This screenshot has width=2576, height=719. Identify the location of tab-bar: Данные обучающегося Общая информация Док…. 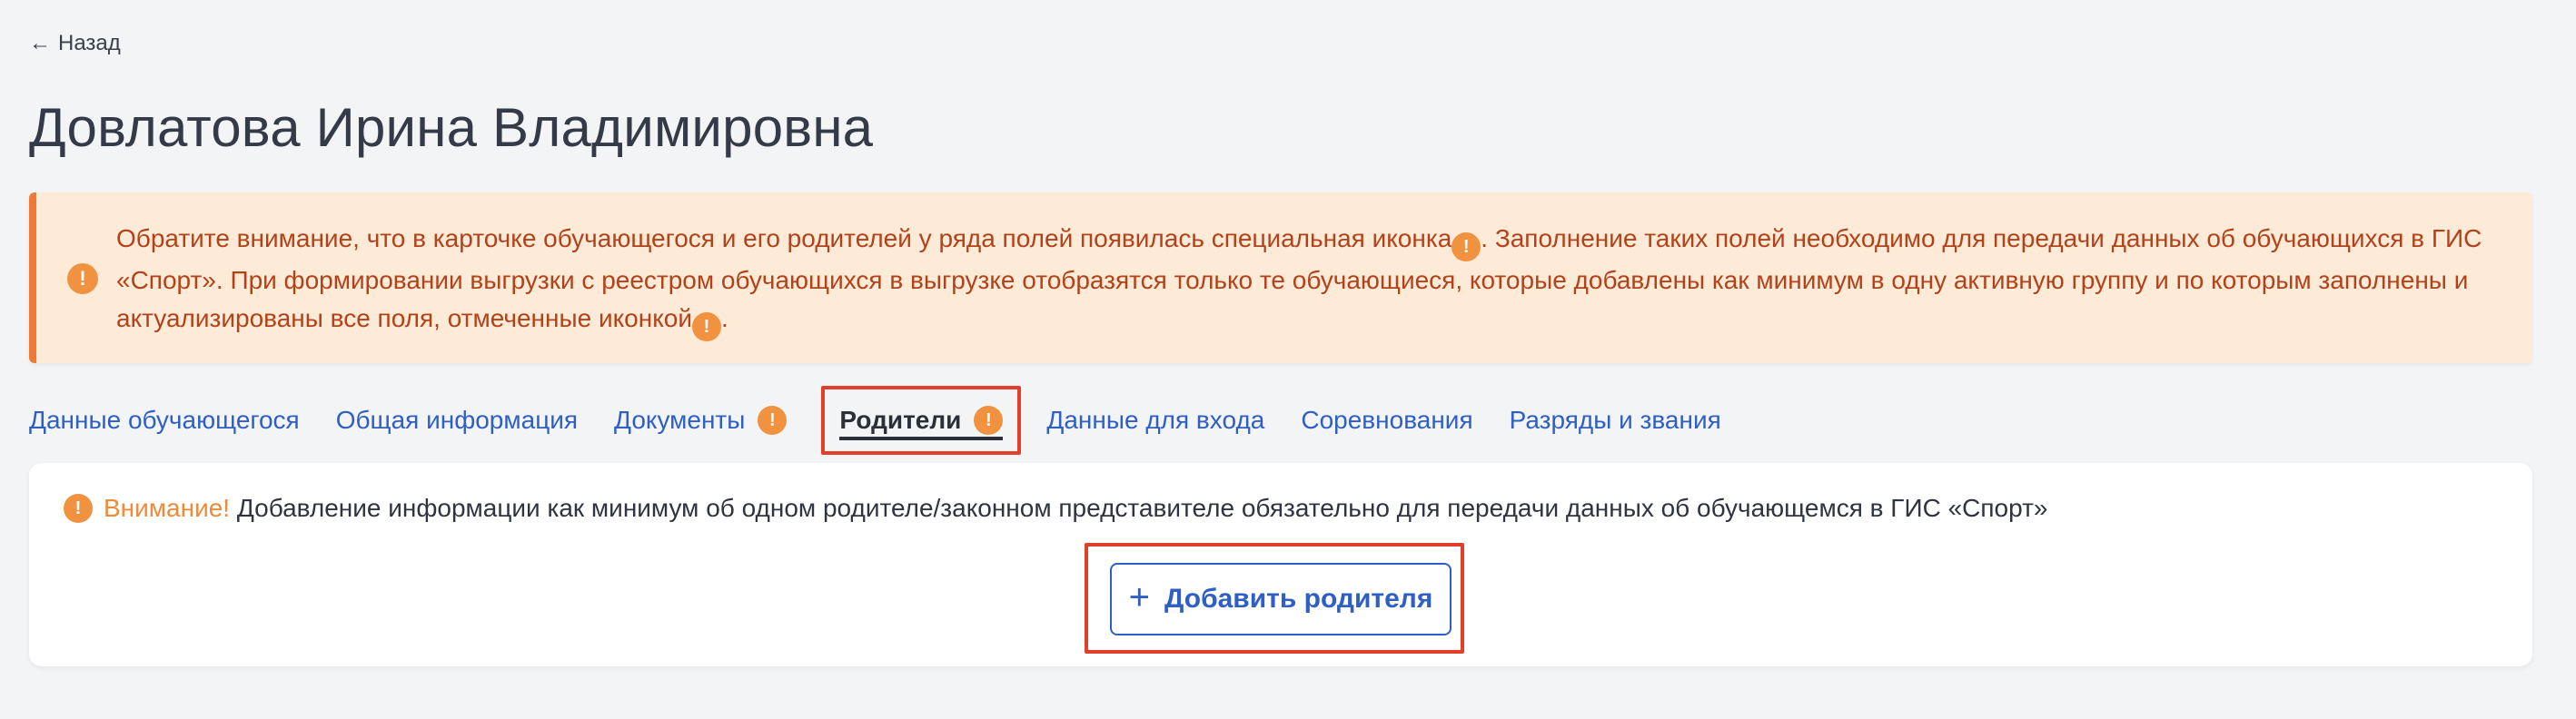
(893, 420).